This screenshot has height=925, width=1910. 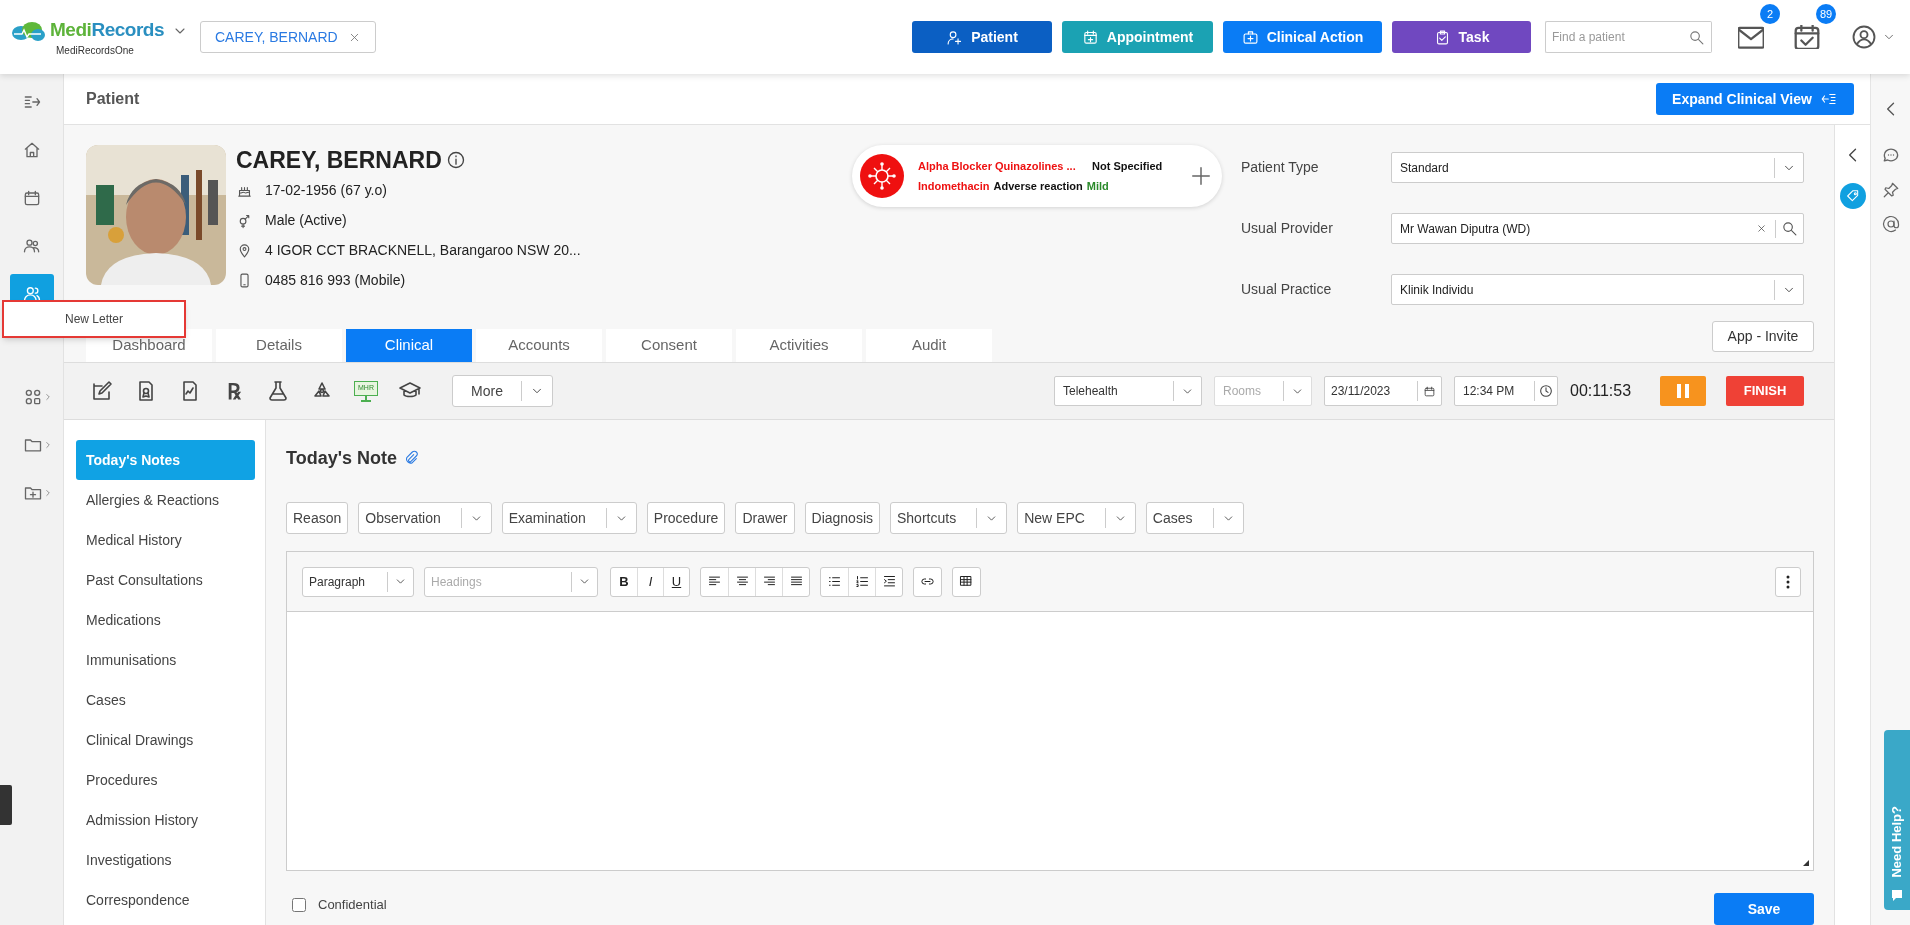 I want to click on resize-handle-icon, so click(x=1806, y=863).